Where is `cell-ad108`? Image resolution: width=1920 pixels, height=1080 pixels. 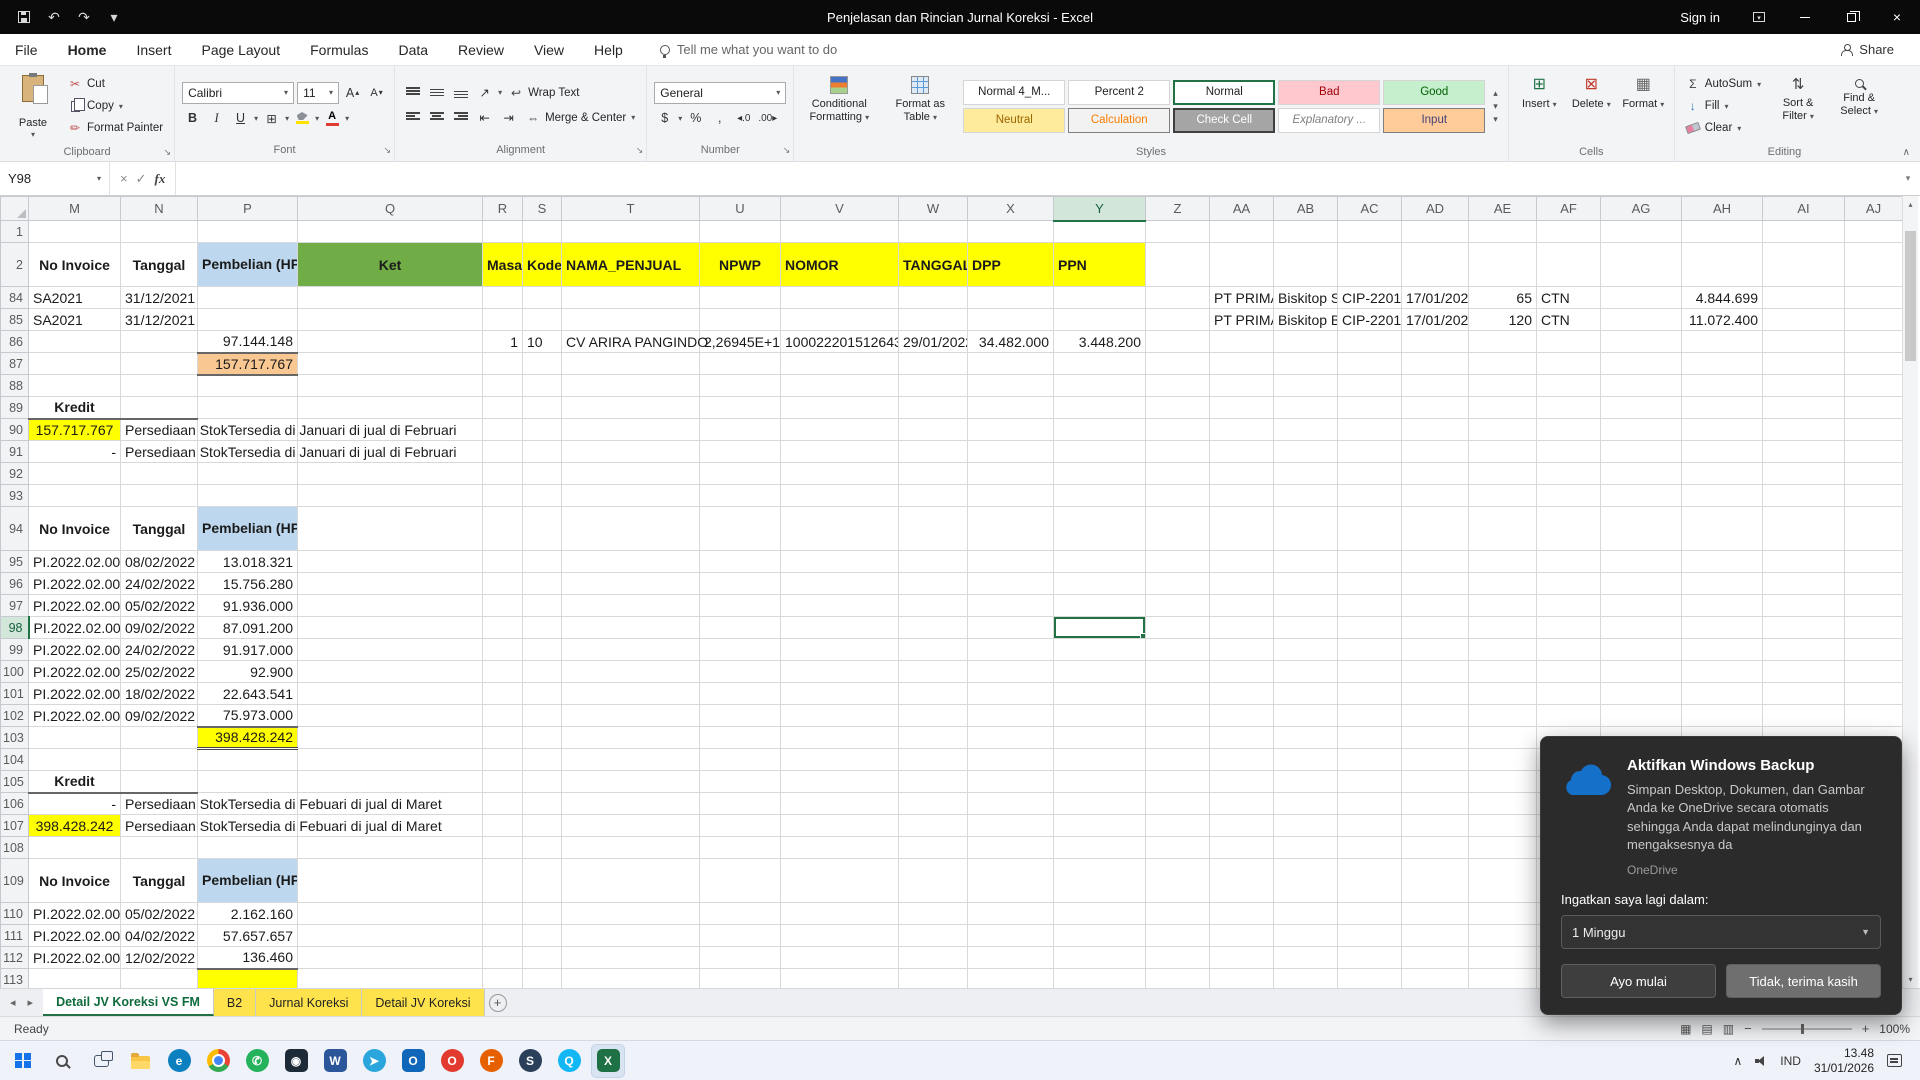
cell-ad108 is located at coordinates (1435, 847).